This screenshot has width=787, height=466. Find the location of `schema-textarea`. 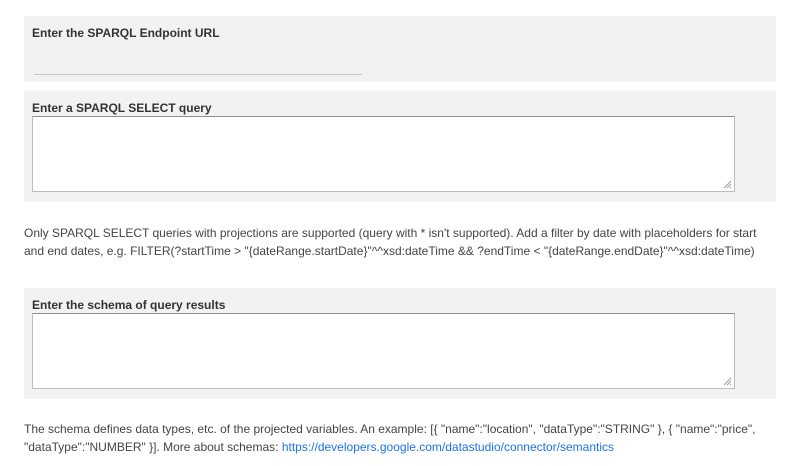

schema-textarea is located at coordinates (383, 351).